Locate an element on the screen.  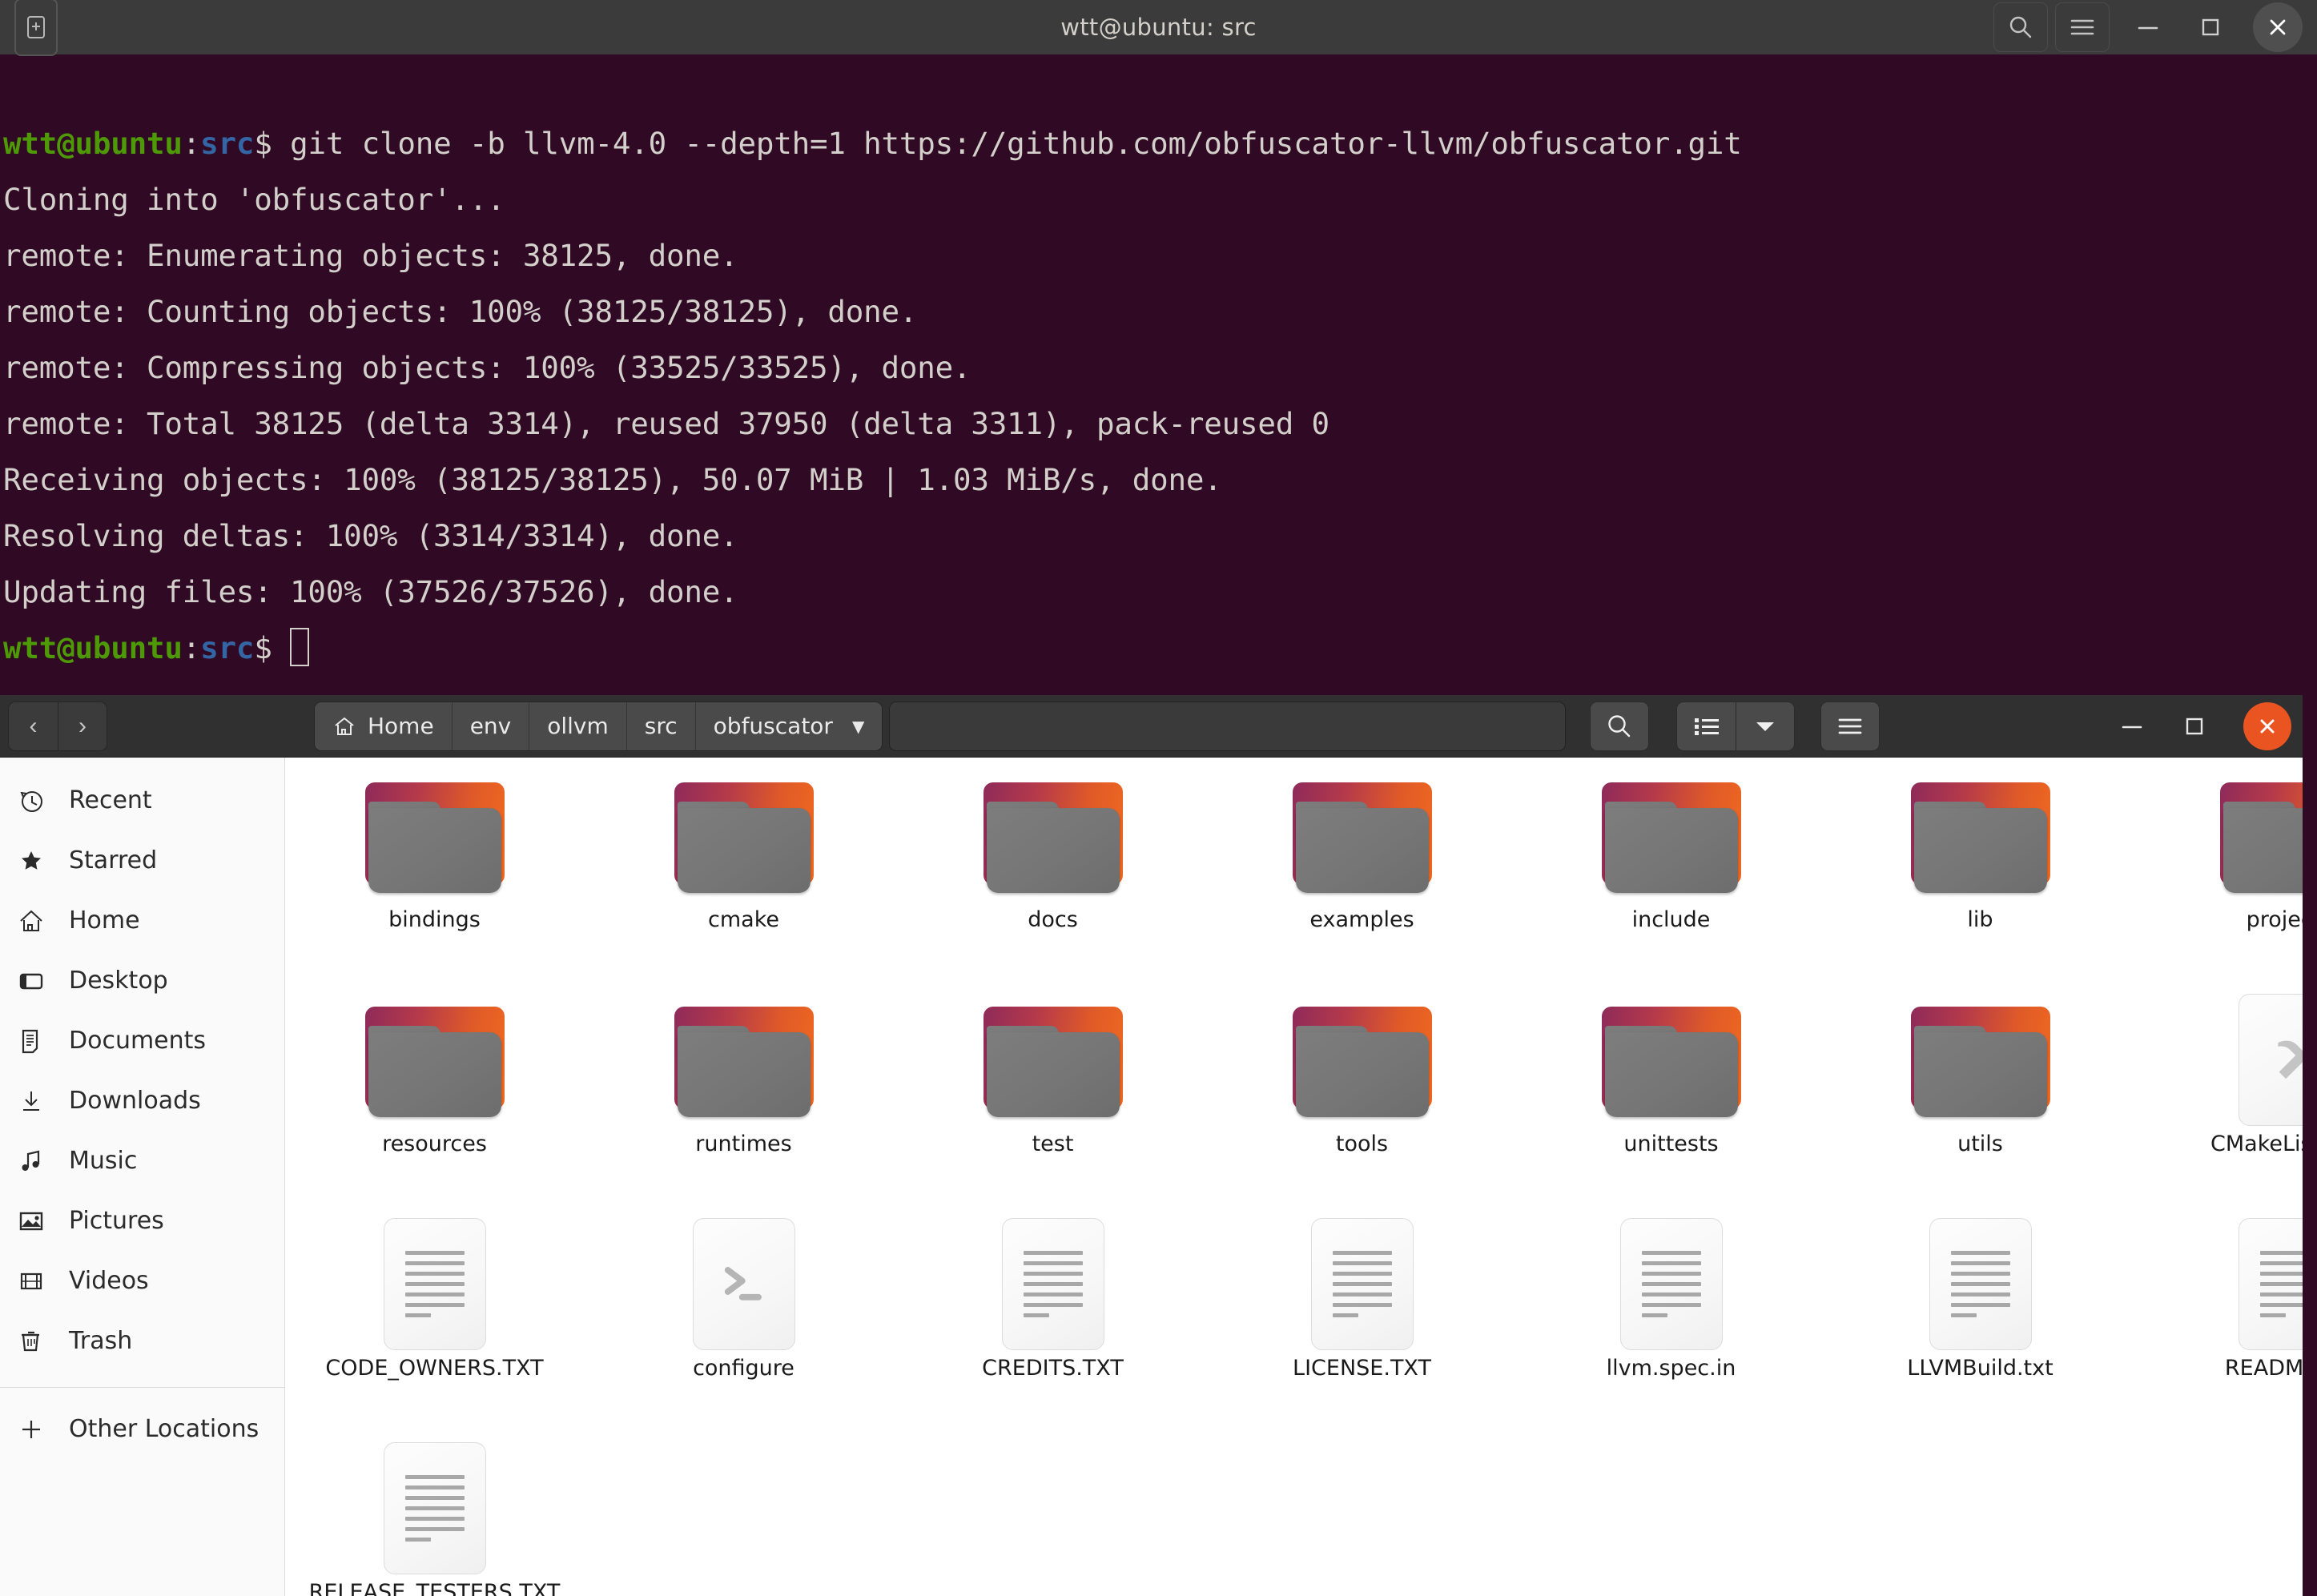
sidebar-item-label: Pictures is located at coordinates (117, 1221).